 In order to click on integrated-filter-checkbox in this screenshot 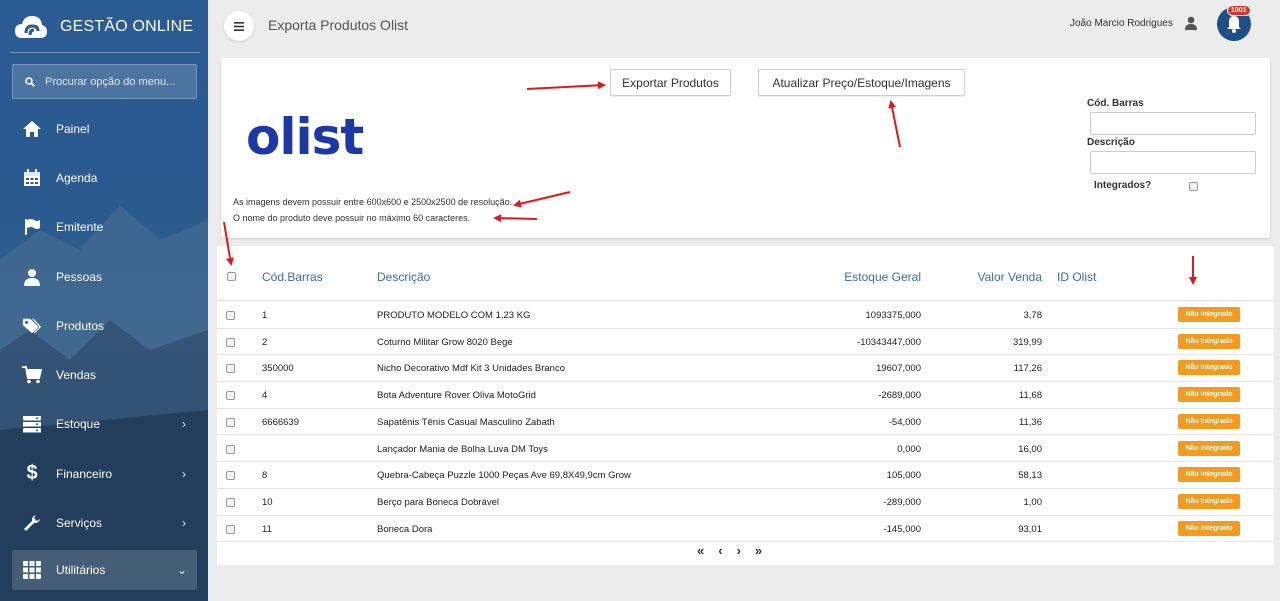, I will do `click(1193, 186)`.